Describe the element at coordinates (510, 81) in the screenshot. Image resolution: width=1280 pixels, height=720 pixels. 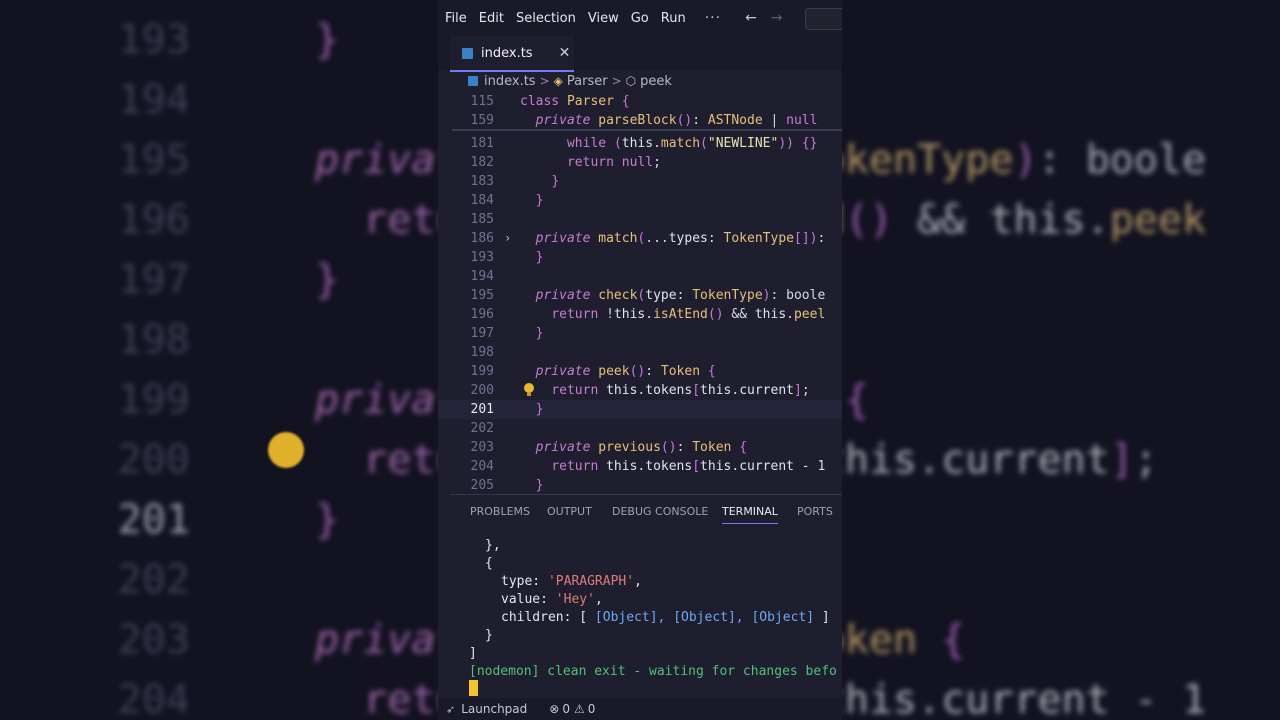
I see `breadcrumb-file: index.ts` at that location.